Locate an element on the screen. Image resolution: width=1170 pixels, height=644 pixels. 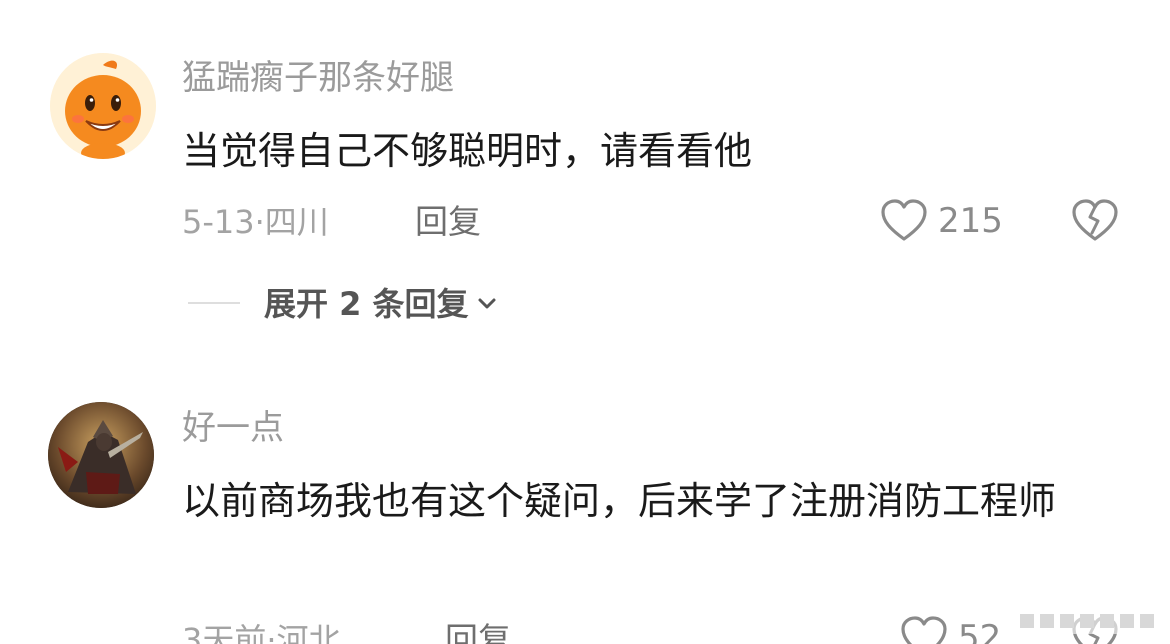
expand-replies-button: 展开 2 条回复 is located at coordinates (381, 304).